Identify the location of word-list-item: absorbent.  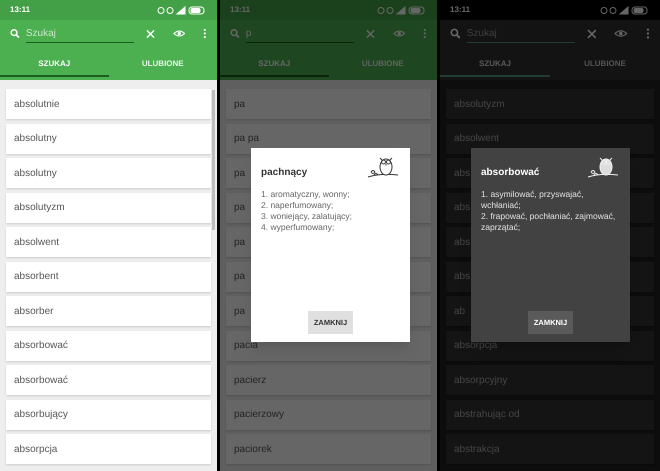
(108, 277).